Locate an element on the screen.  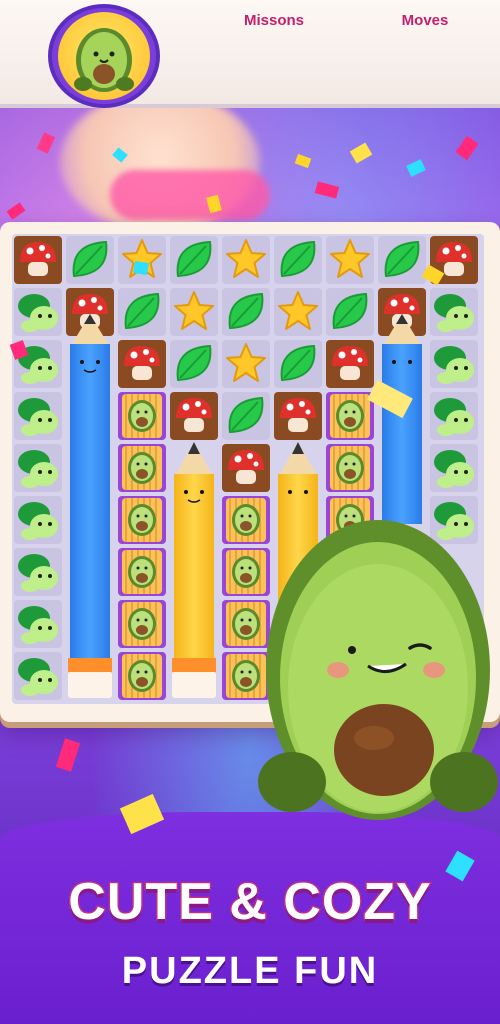
avocado-plush-mascot is located at coordinates (378, 670).